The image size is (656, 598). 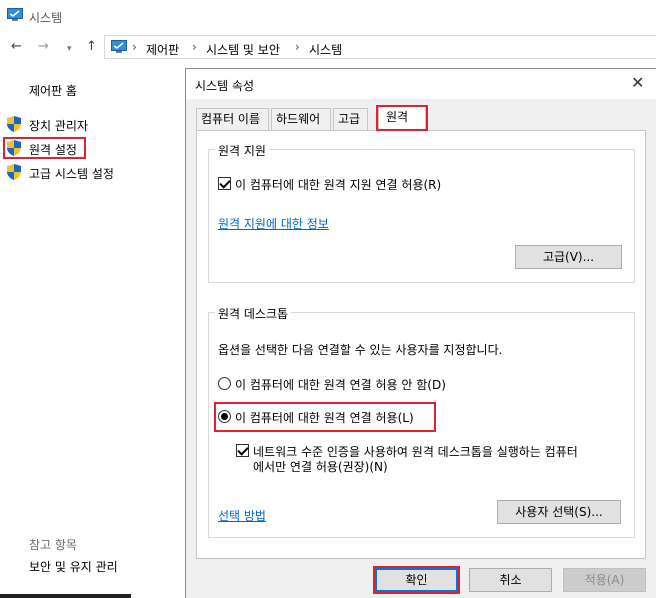 What do you see at coordinates (43, 47) in the screenshot?
I see `forward-arrow-icon: →` at bounding box center [43, 47].